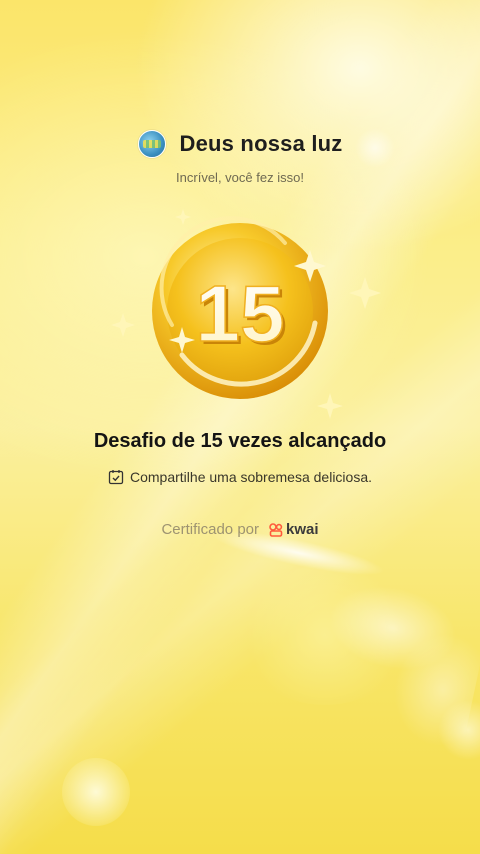  I want to click on gold-medal-icon: 15 15, so click(245, 317).